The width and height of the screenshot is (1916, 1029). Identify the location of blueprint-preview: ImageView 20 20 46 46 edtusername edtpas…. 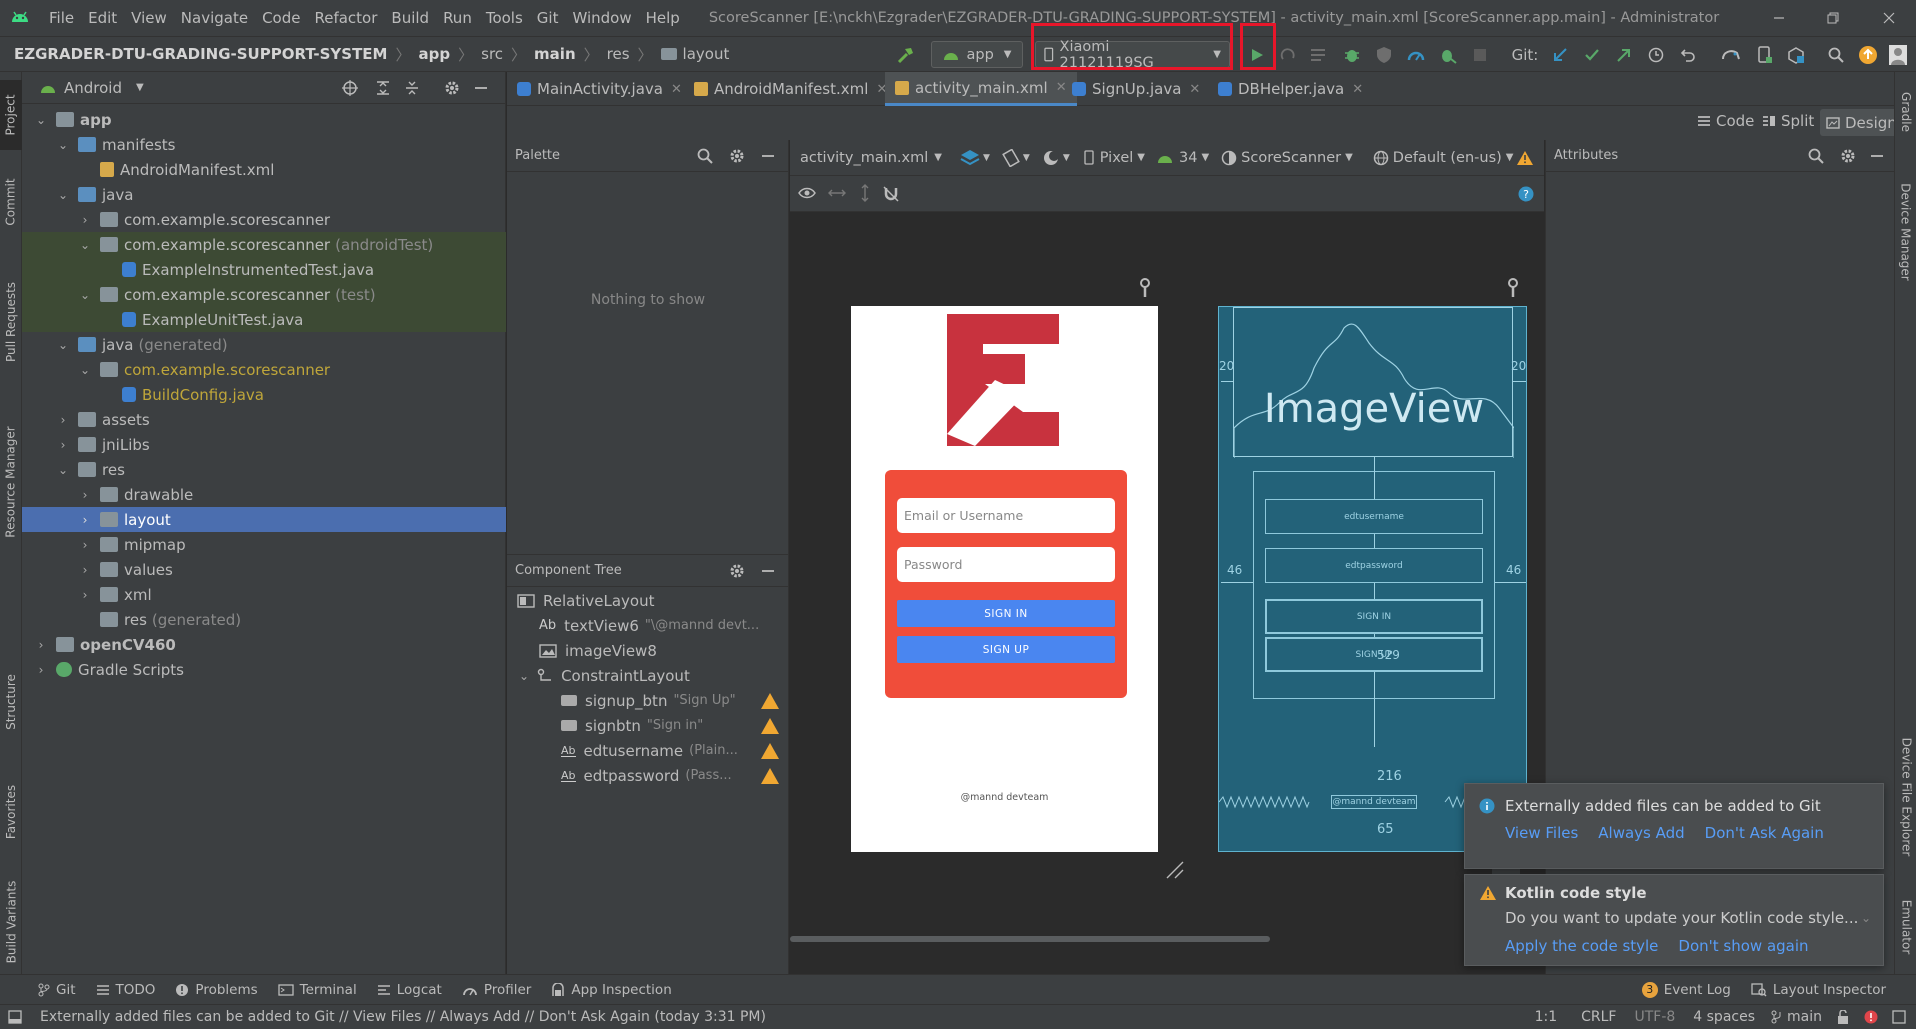
(1373, 579).